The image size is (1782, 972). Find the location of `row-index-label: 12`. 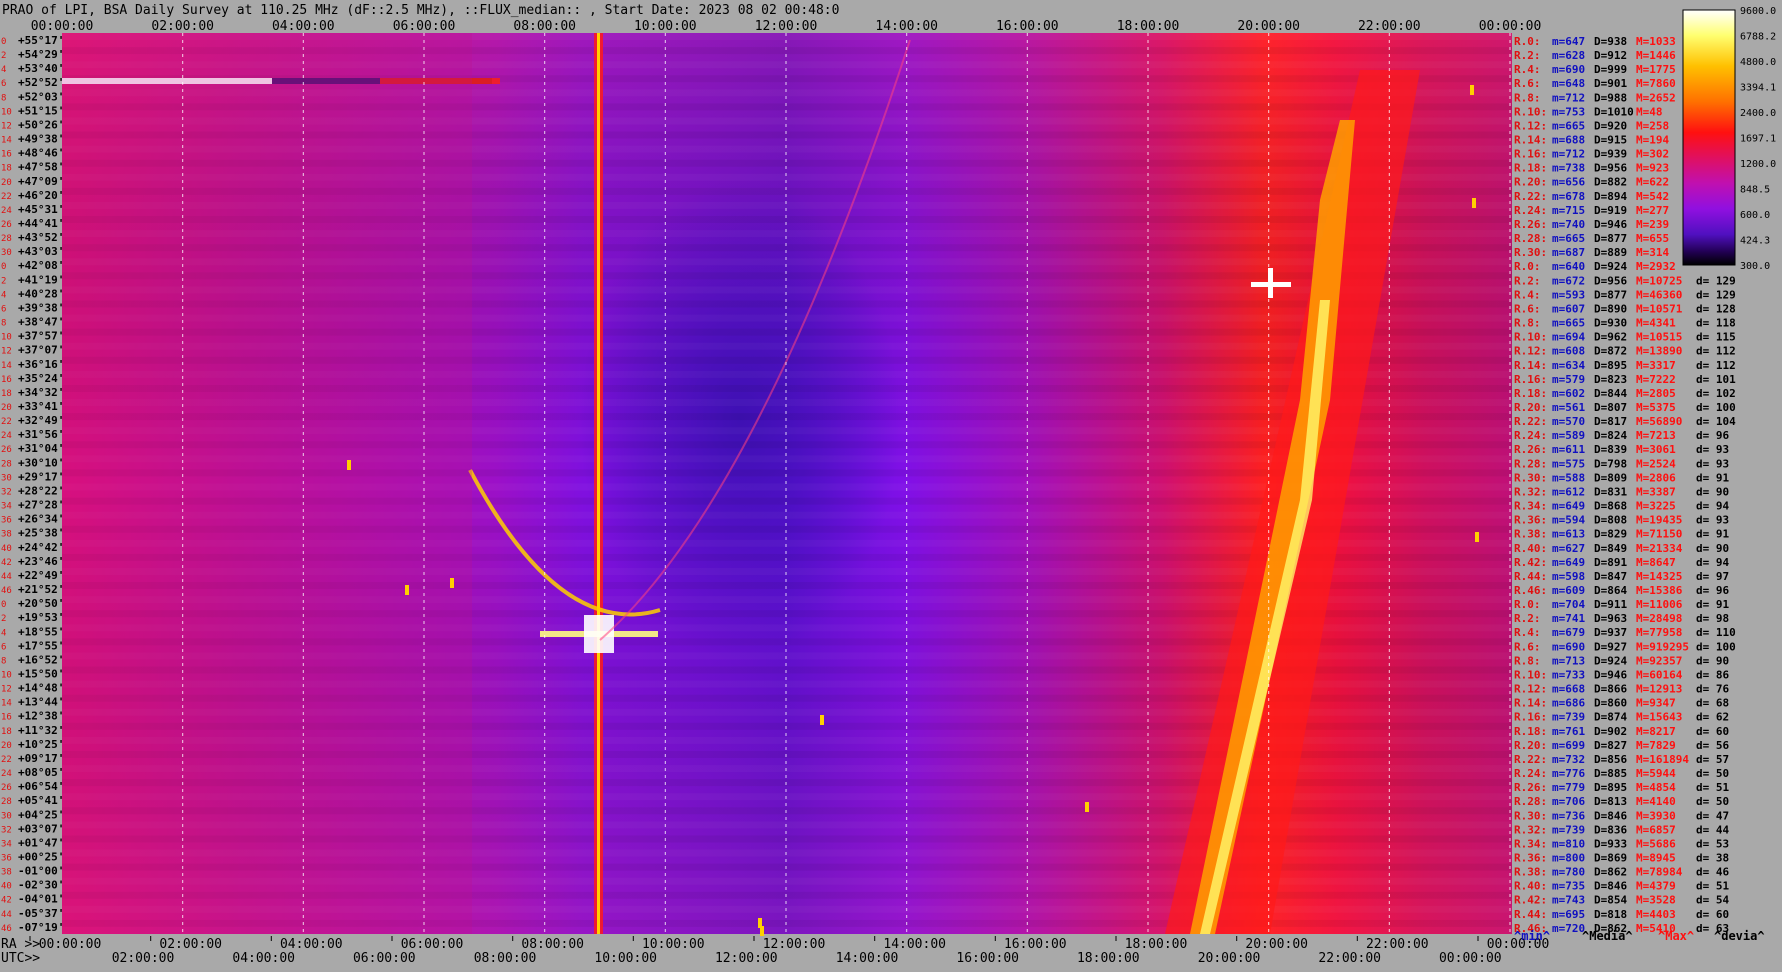

row-index-label: 12 is located at coordinates (6, 352).